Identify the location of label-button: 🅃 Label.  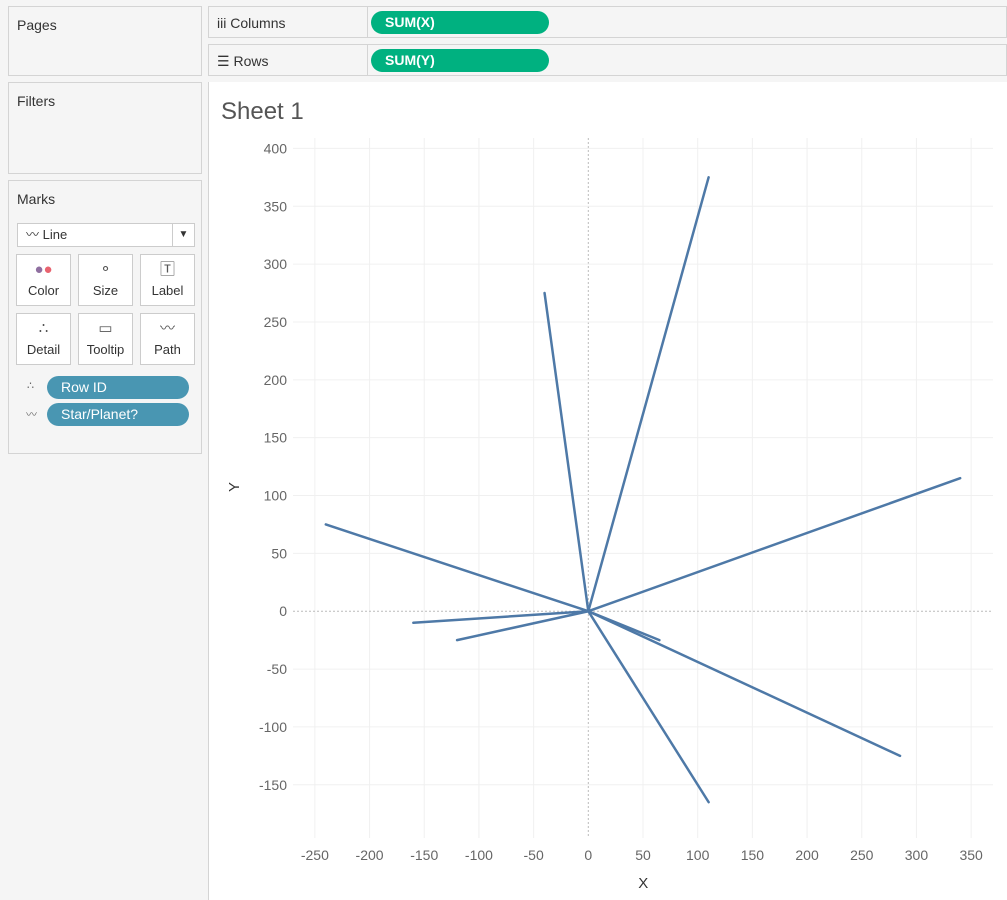
(167, 280).